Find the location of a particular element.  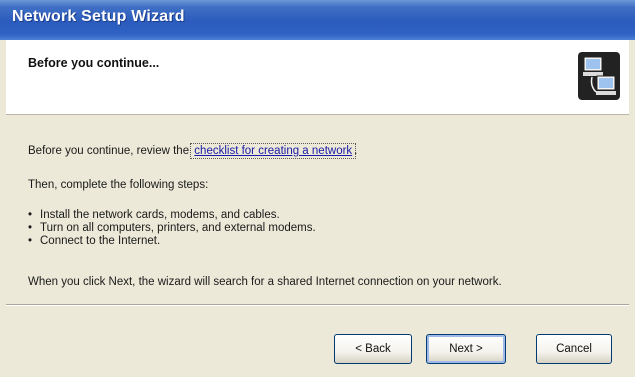

intro-period: . is located at coordinates (356, 151).